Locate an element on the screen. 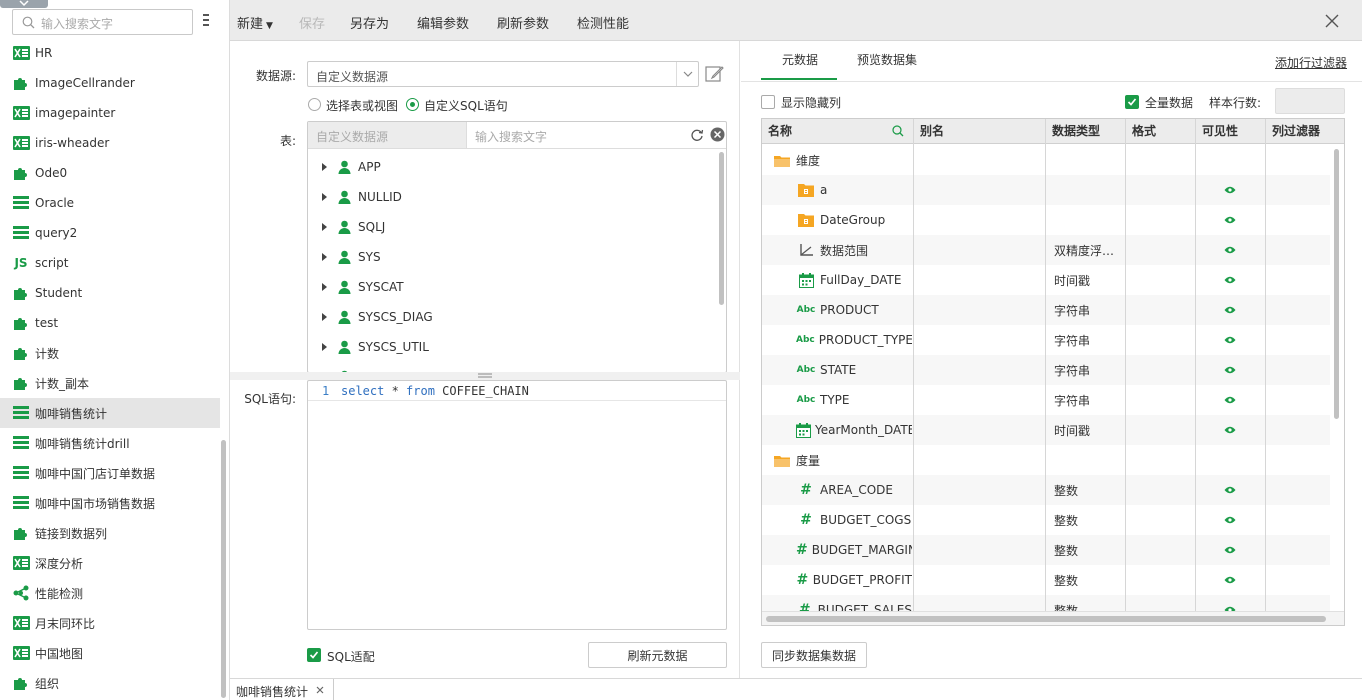 This screenshot has width=1362, height=700. grid-row: Abc STATE 字符串 is located at coordinates (1046, 370).